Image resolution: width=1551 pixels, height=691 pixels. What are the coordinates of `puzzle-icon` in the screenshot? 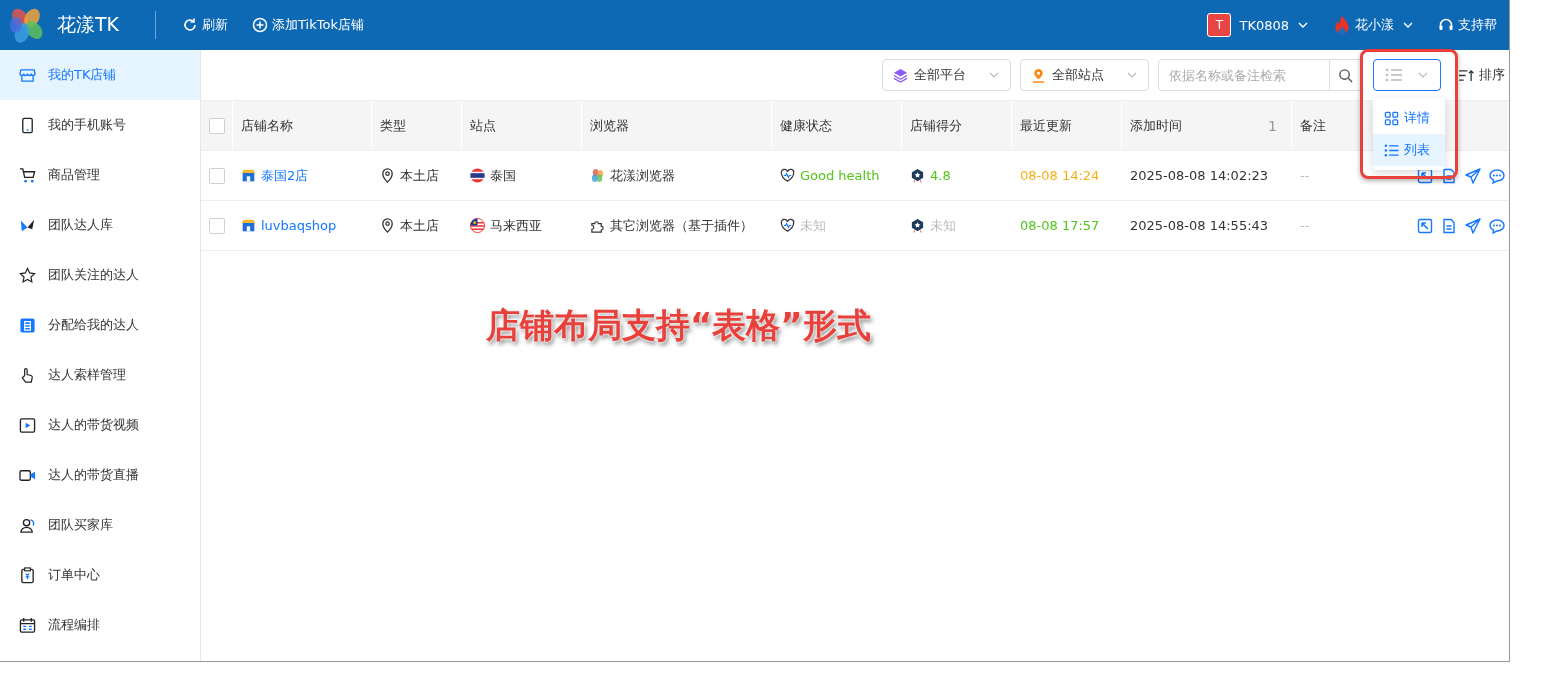 It's located at (597, 225).